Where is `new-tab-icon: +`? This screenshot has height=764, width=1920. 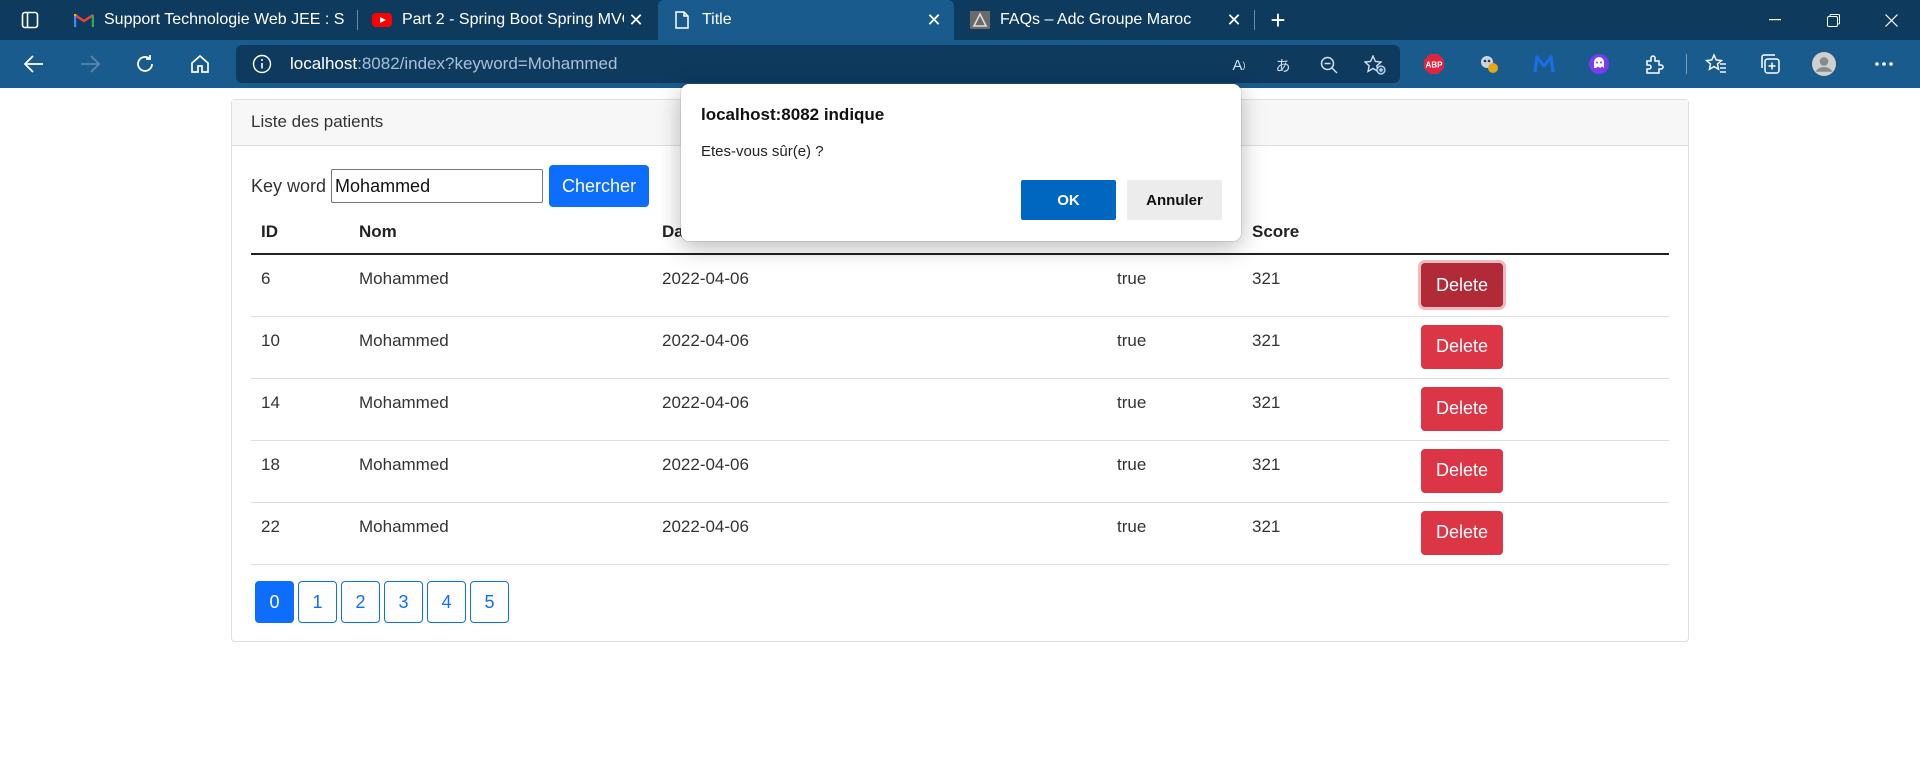 new-tab-icon: + is located at coordinates (1278, 20).